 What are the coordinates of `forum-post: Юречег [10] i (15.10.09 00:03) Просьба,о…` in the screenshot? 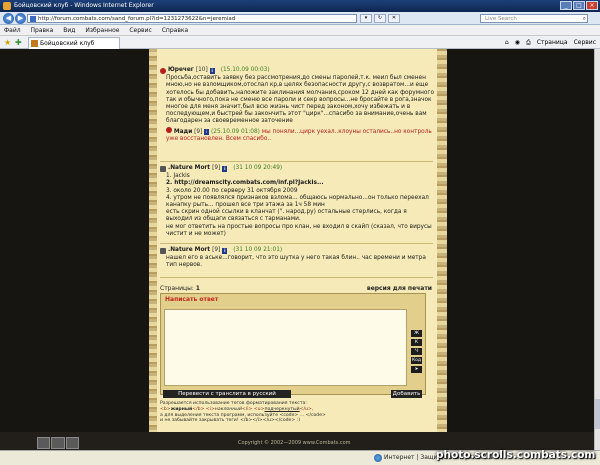 It's located at (297, 105).